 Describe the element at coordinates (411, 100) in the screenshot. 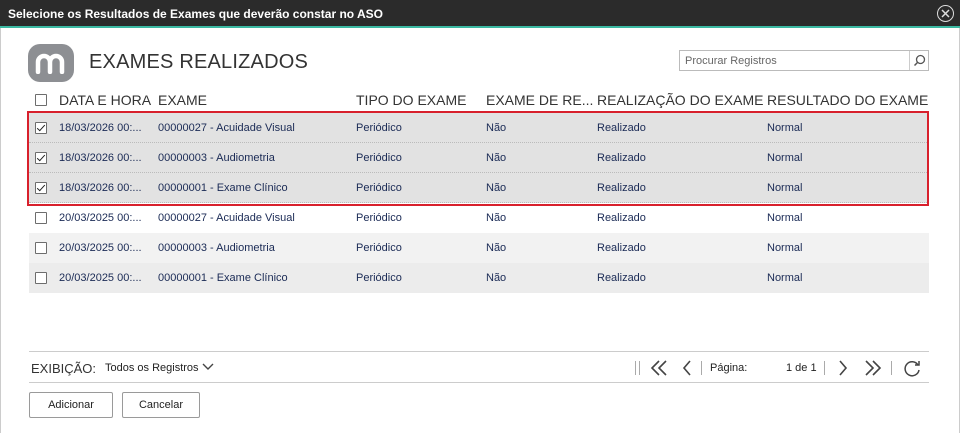

I see `column-header-type: TIPO DO EXAME` at that location.